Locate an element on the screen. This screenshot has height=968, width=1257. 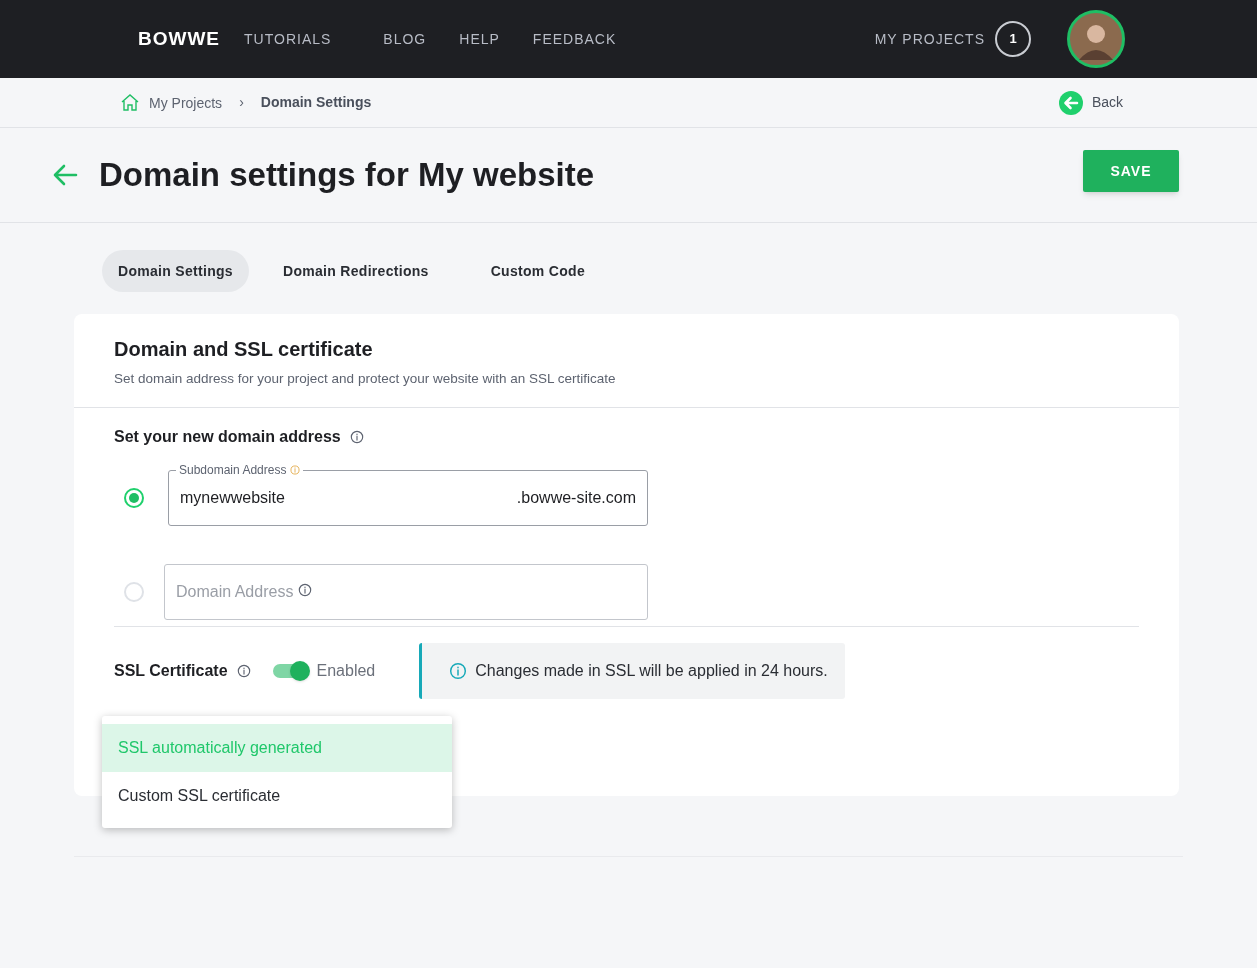
tab: Domain Redirections is located at coordinates (355, 271).